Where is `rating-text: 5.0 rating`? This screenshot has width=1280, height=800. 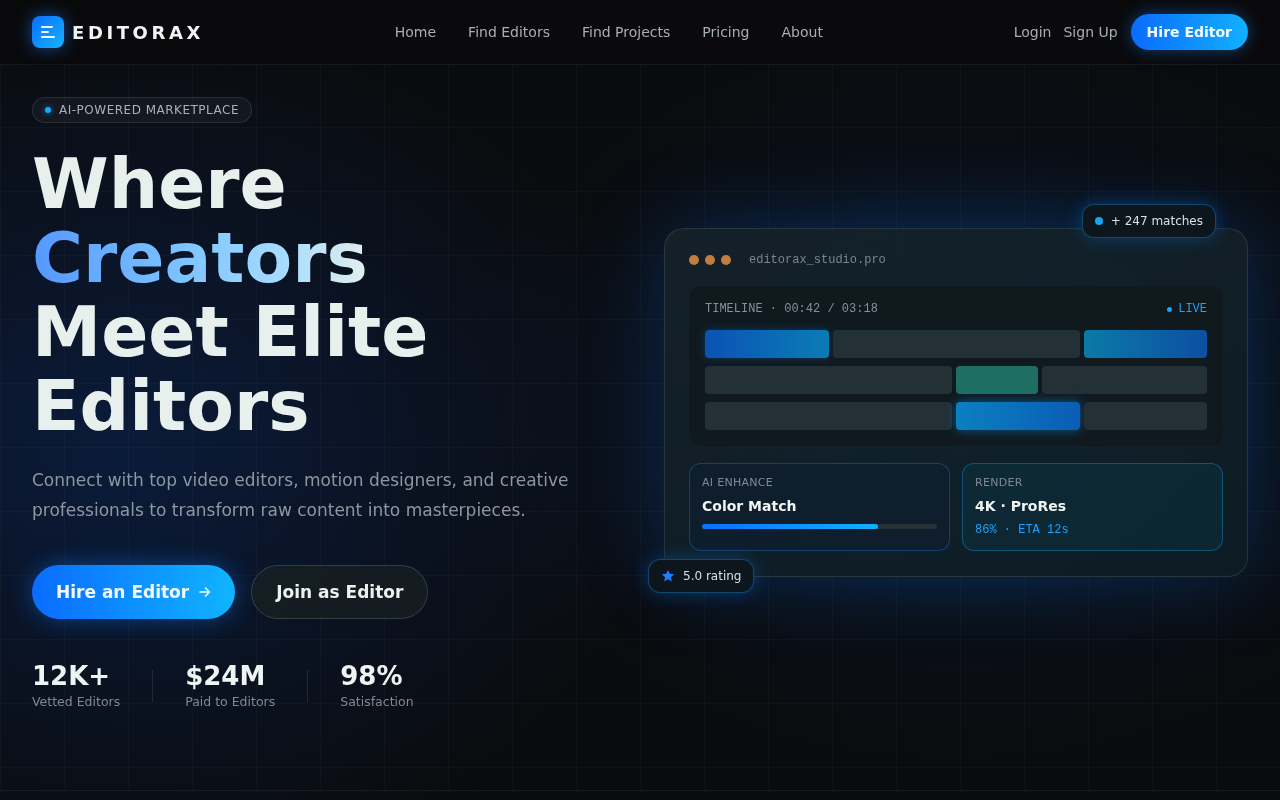 rating-text: 5.0 rating is located at coordinates (712, 576).